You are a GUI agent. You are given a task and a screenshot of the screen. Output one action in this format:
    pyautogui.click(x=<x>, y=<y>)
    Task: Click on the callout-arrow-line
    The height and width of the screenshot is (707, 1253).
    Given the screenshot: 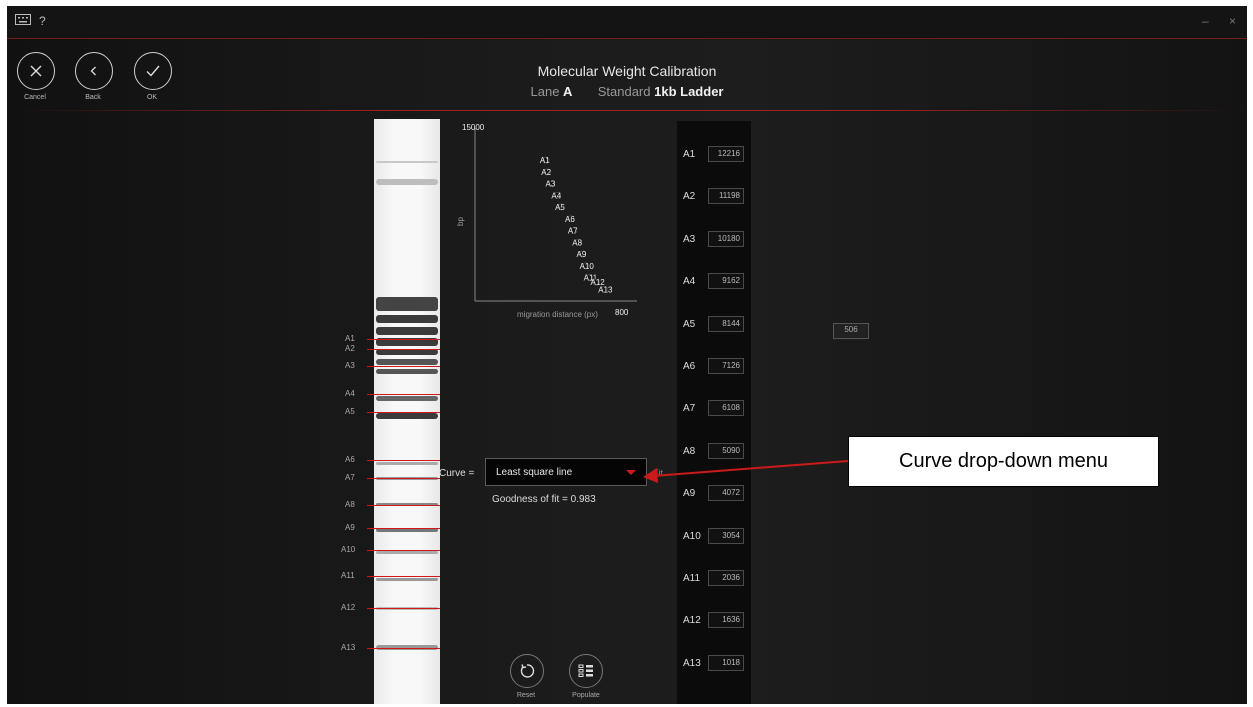 What is the action you would take?
    pyautogui.click(x=750, y=468)
    